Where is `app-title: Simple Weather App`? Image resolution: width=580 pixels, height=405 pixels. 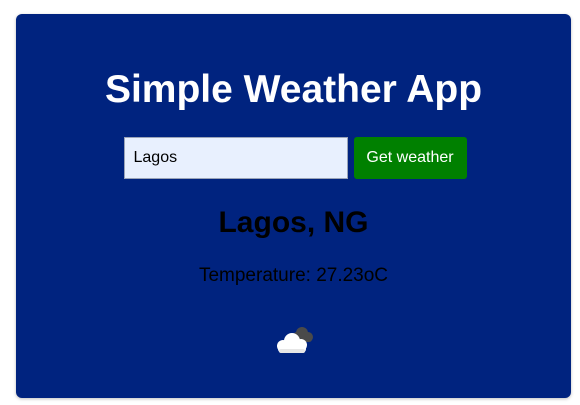
app-title: Simple Weather App is located at coordinates (293, 89).